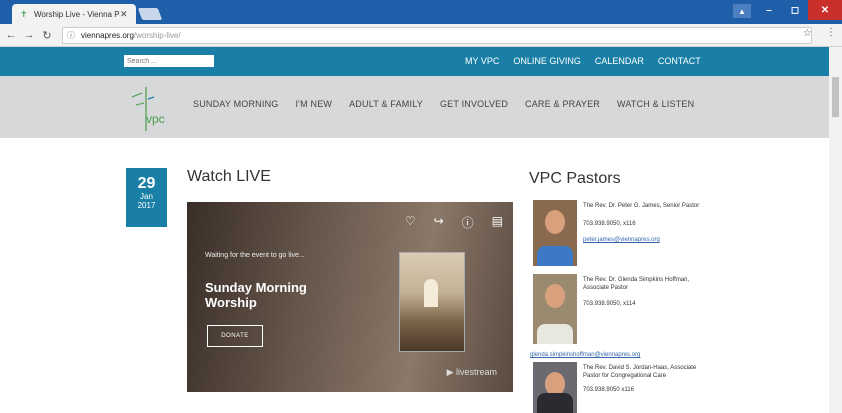  What do you see at coordinates (47, 35) in the screenshot?
I see `reload-icon: ↻` at bounding box center [47, 35].